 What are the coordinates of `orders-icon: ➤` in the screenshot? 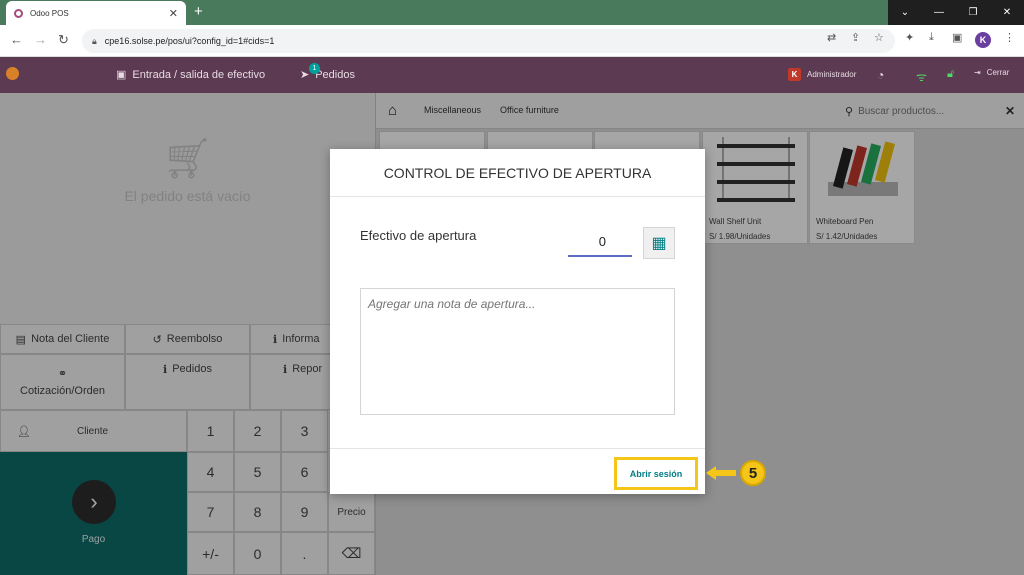 It's located at (305, 75).